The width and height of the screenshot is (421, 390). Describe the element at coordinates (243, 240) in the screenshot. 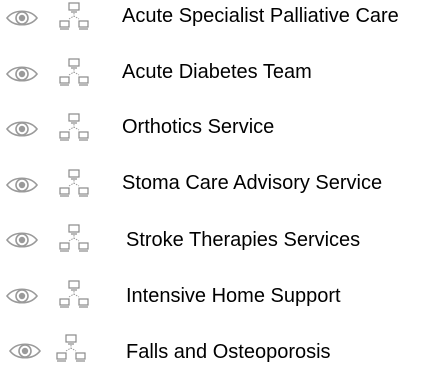

I see `service-name: Stroke Therapies Services` at that location.